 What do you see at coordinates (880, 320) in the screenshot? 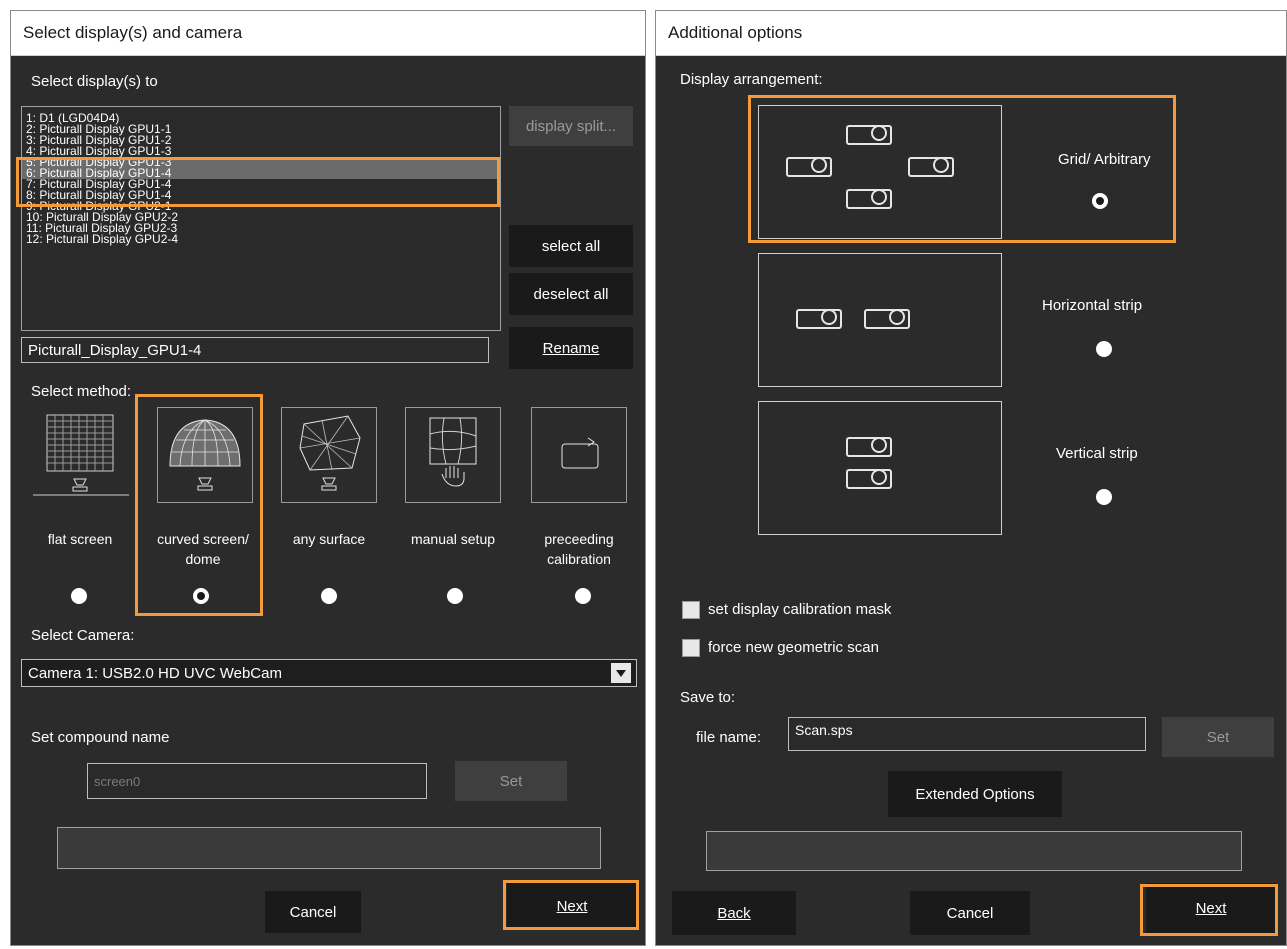
I see `horizontal-strip-icon` at bounding box center [880, 320].